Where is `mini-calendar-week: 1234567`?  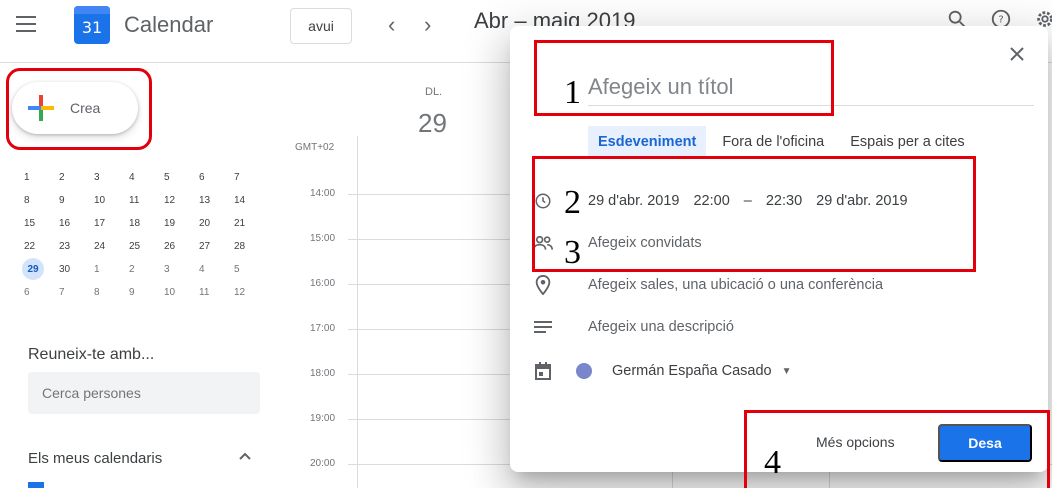
mini-calendar-week: 1234567 is located at coordinates (144, 177).